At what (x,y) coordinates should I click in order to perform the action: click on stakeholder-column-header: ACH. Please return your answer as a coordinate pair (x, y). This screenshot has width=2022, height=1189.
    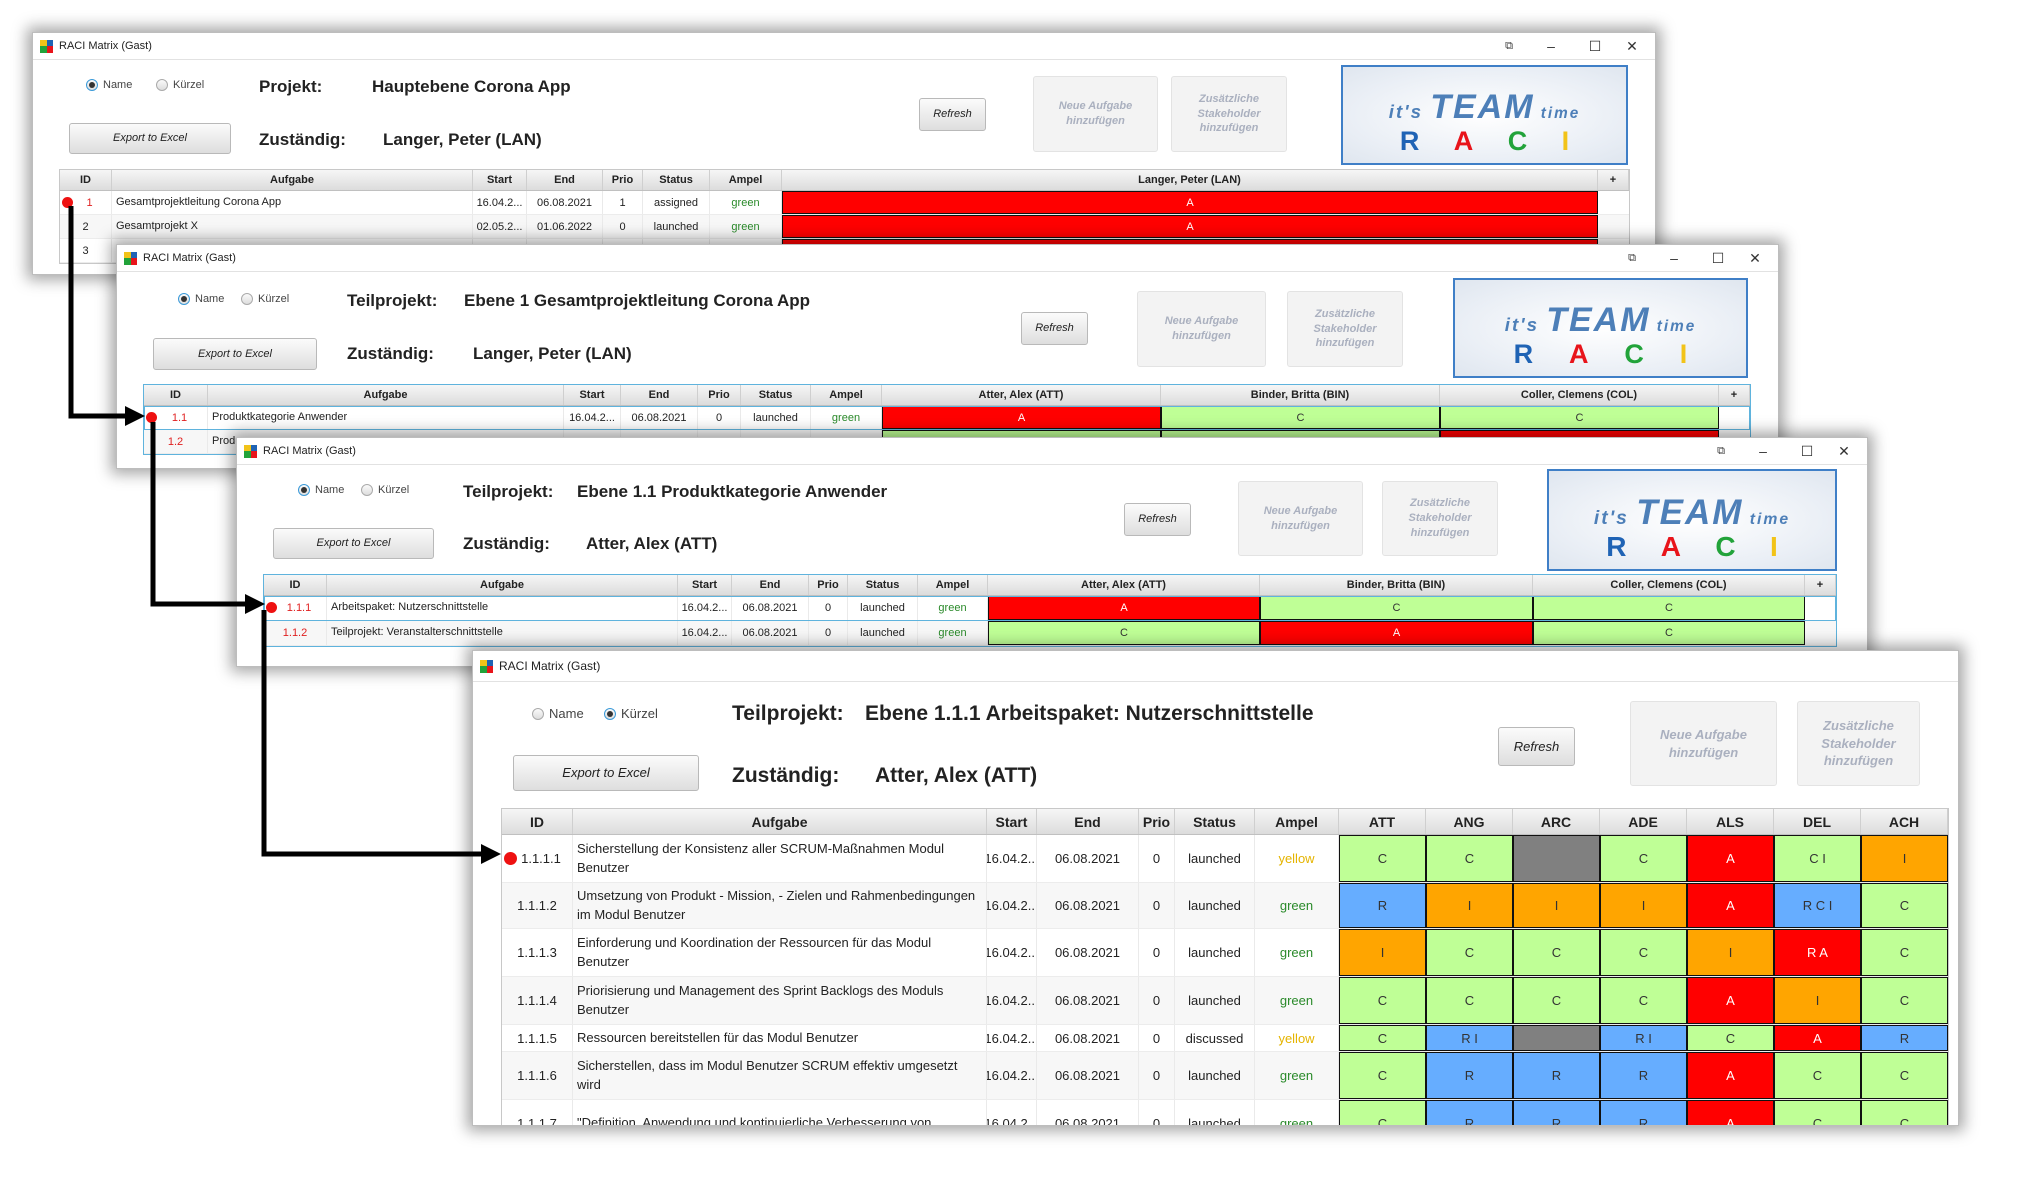
    Looking at the image, I should click on (1904, 821).